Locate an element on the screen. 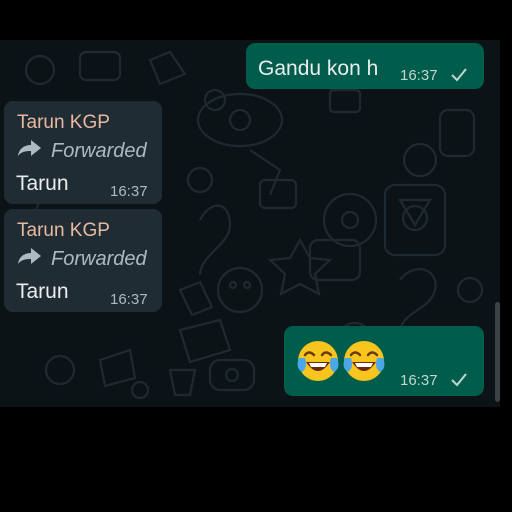 The image size is (512, 512). outgoing-message-bubble: Gandu kon h 16:37 is located at coordinates (365, 66).